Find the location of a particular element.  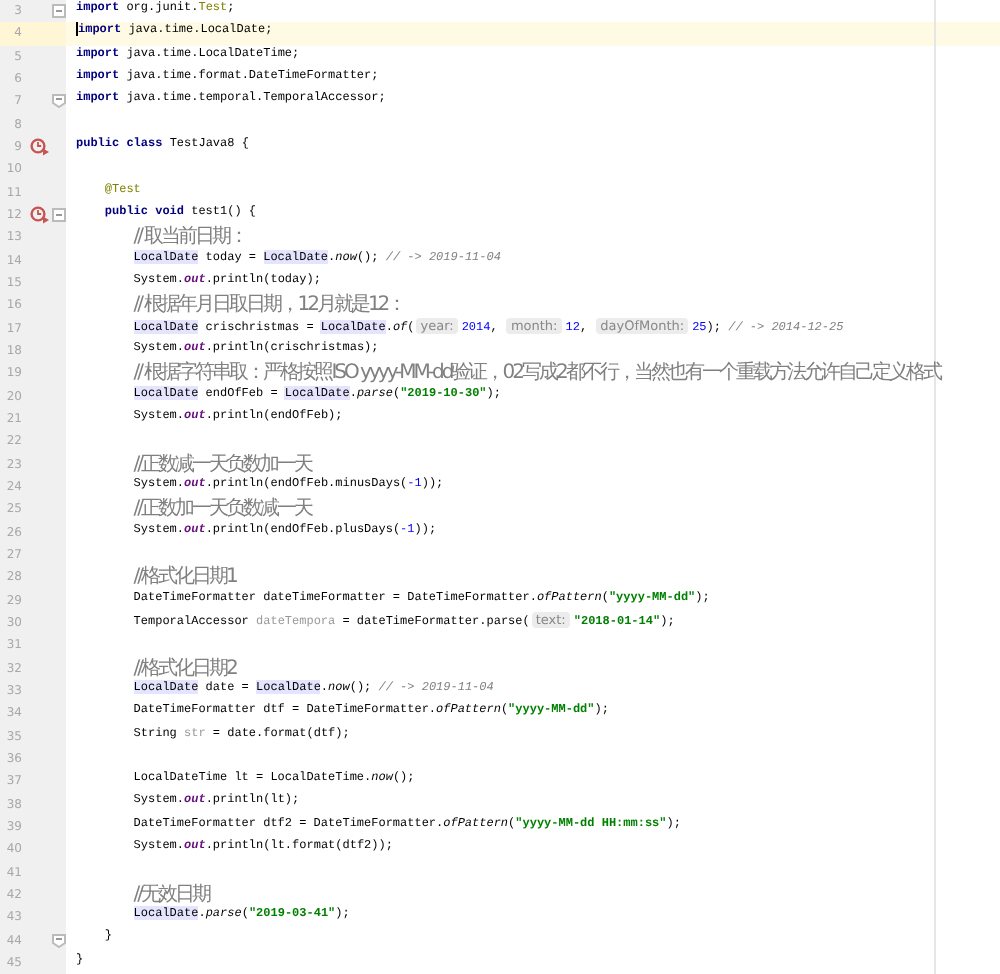

code-line: //格式化日期1 is located at coordinates (184, 573).